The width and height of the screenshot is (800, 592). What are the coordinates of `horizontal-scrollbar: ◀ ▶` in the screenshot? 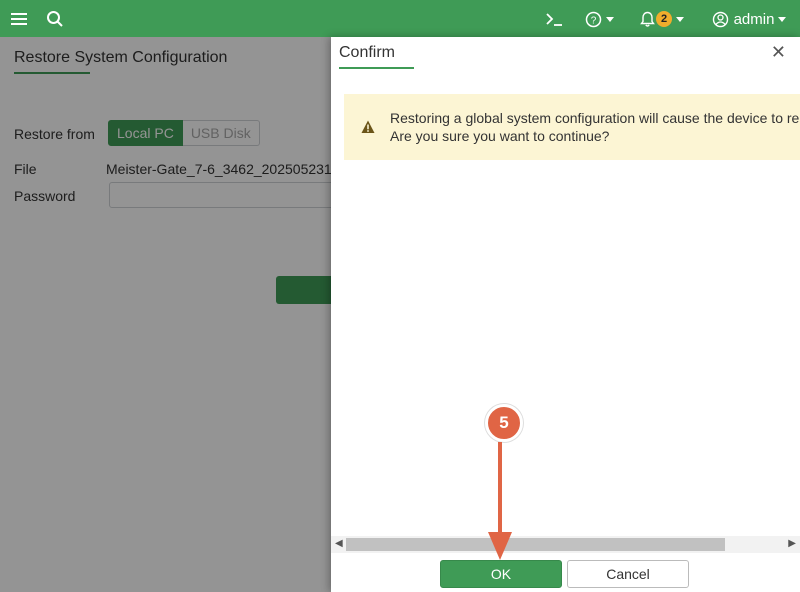 It's located at (565, 544).